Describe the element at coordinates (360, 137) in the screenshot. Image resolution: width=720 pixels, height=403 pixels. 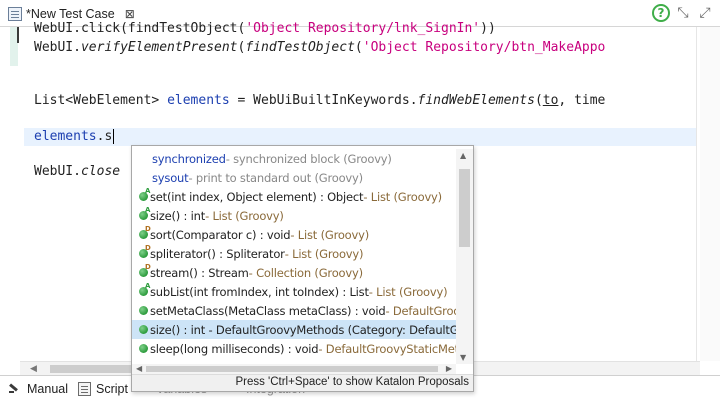
I see `current-line-highlight` at that location.